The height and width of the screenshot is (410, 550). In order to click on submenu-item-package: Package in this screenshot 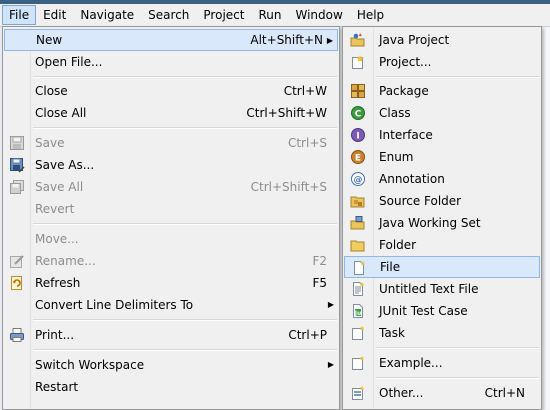, I will do `click(442, 91)`.